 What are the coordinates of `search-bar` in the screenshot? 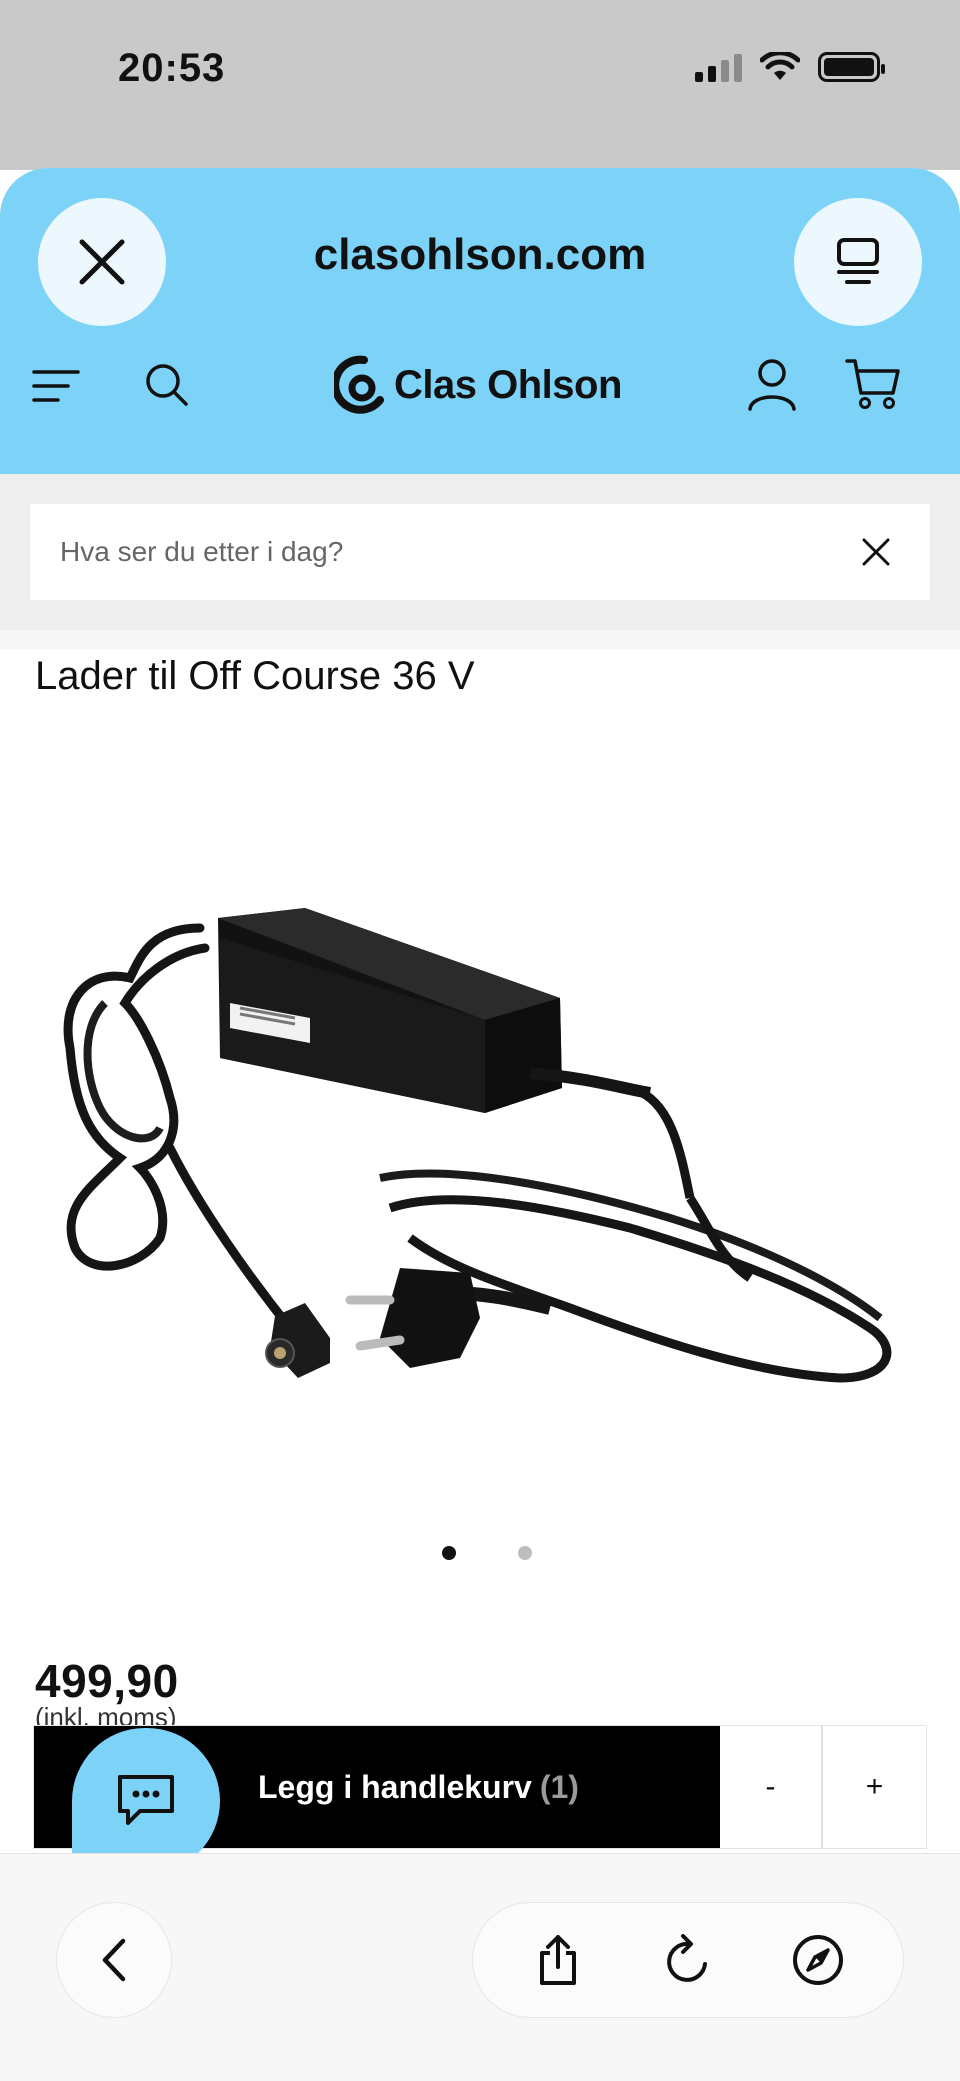 It's located at (480, 552).